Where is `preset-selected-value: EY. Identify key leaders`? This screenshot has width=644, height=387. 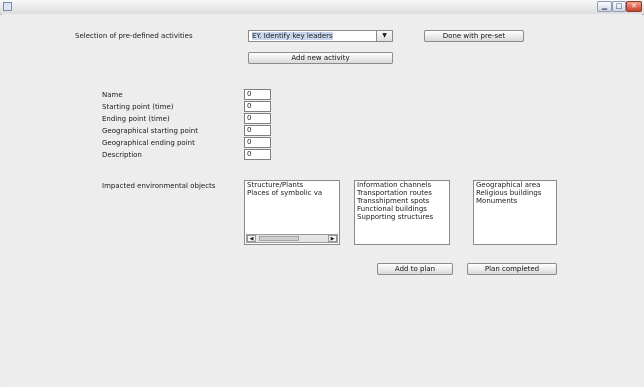
preset-selected-value: EY. Identify key leaders is located at coordinates (292, 36).